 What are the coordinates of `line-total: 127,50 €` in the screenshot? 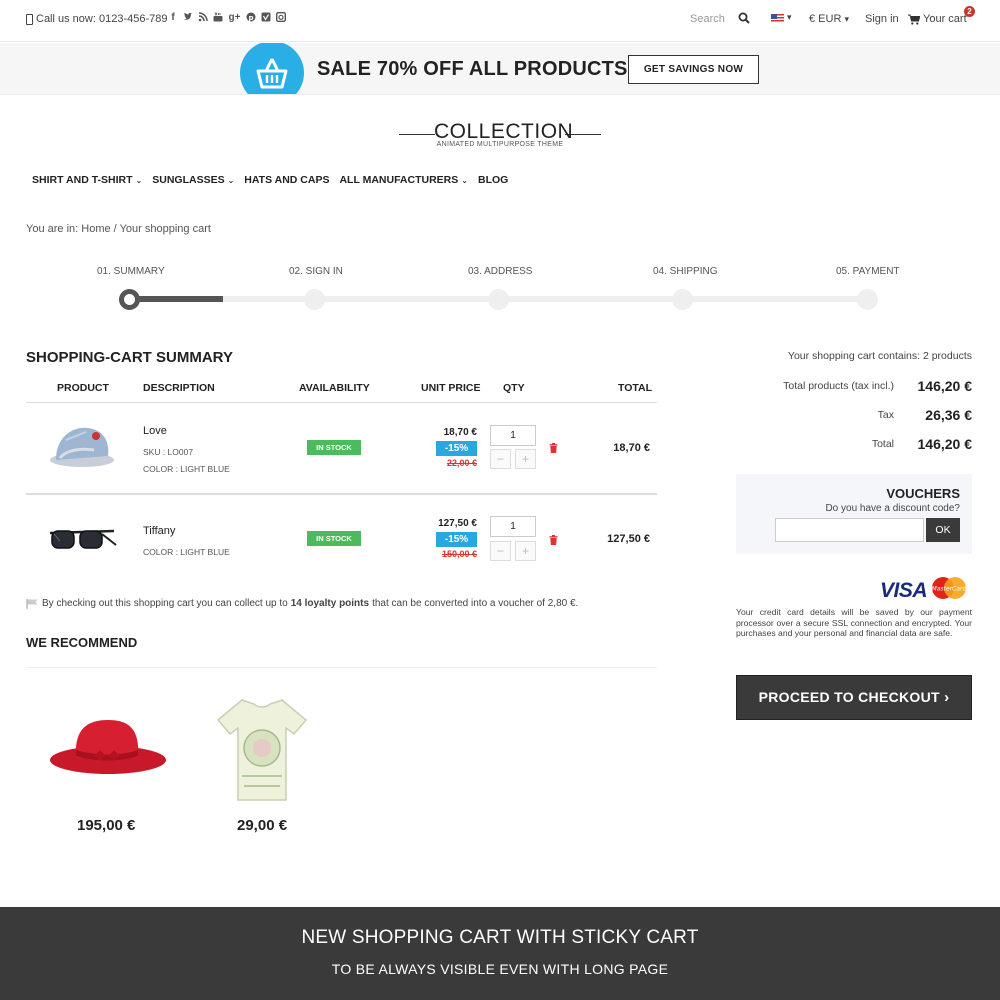 It's located at (628, 539).